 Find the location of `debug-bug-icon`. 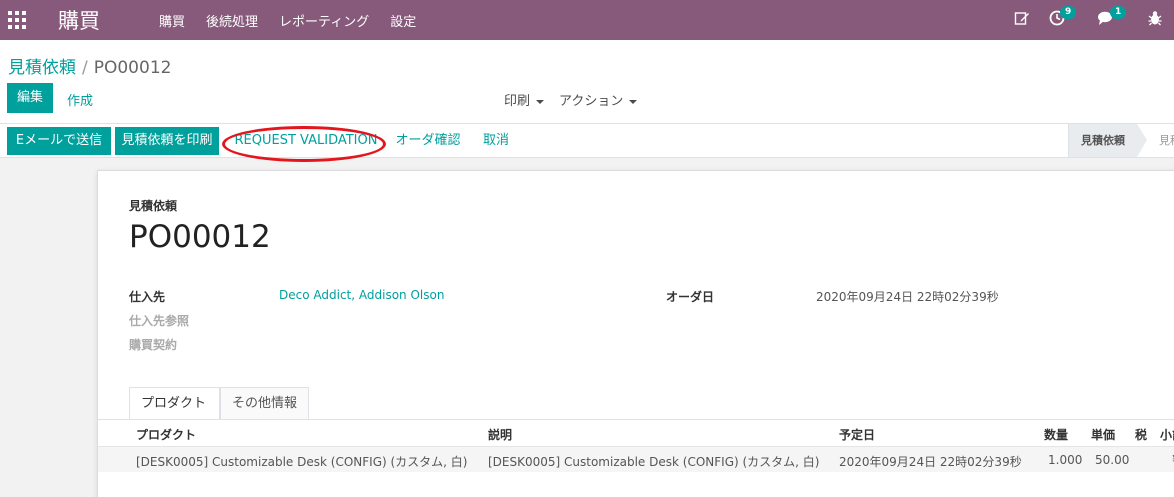

debug-bug-icon is located at coordinates (1155, 18).